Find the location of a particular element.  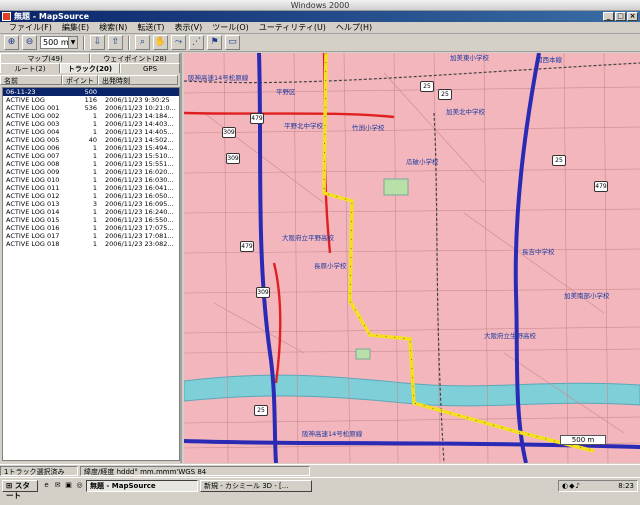

tab-maps: マップ(49) is located at coordinates (45, 58).